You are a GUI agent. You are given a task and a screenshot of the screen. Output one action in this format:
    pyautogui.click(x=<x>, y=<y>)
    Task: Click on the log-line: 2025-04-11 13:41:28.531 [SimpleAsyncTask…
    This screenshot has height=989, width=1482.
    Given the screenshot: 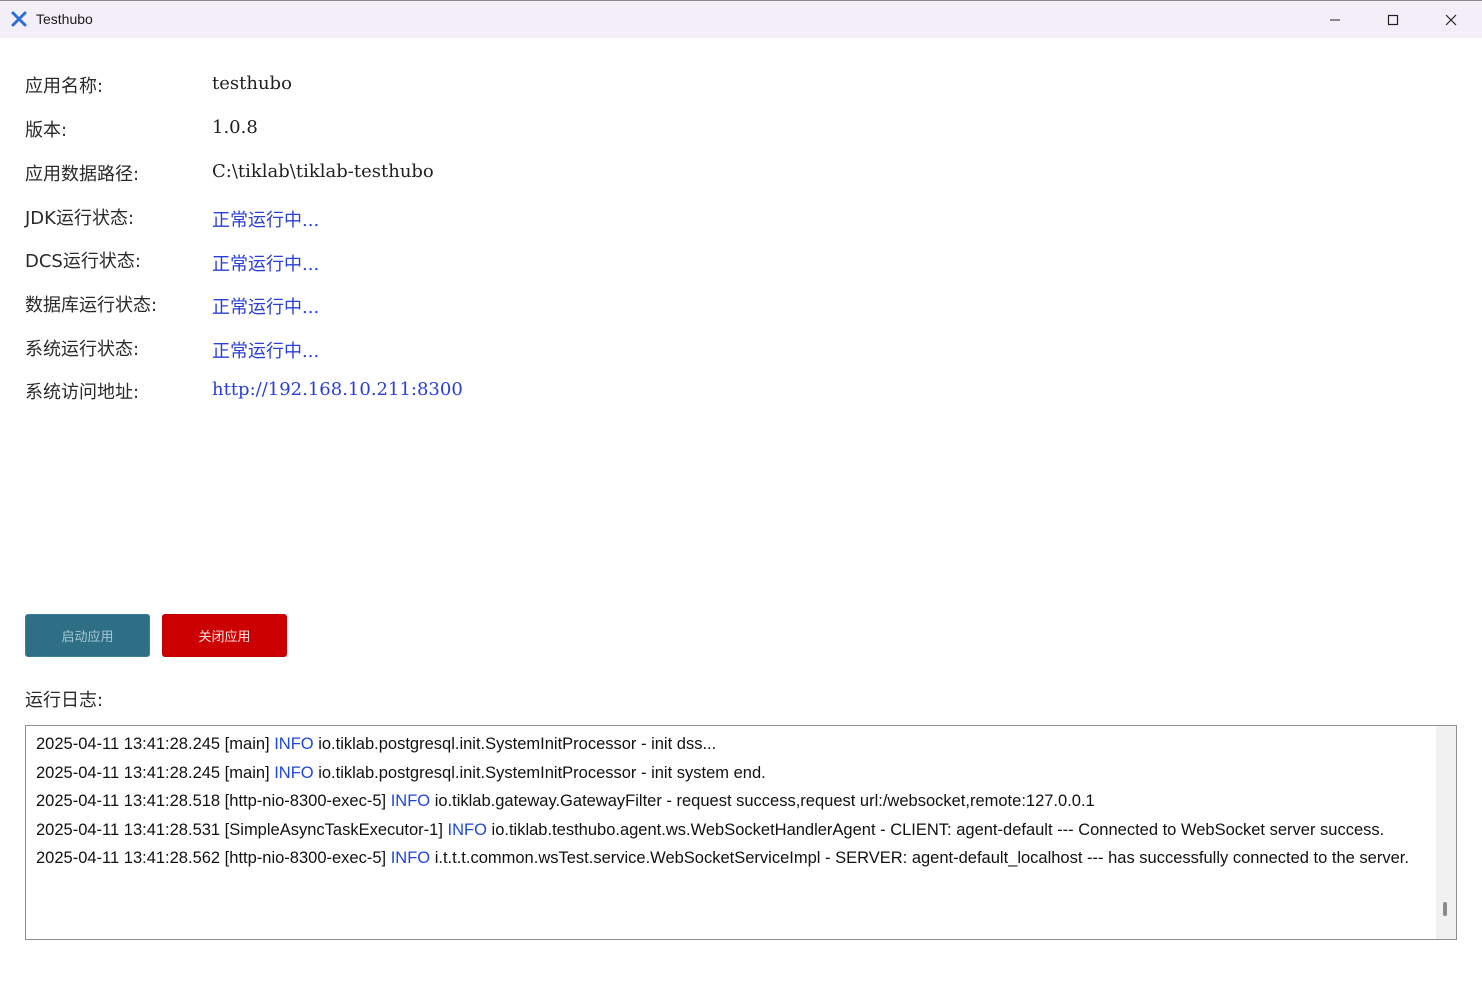 What is the action you would take?
    pyautogui.click(x=731, y=830)
    